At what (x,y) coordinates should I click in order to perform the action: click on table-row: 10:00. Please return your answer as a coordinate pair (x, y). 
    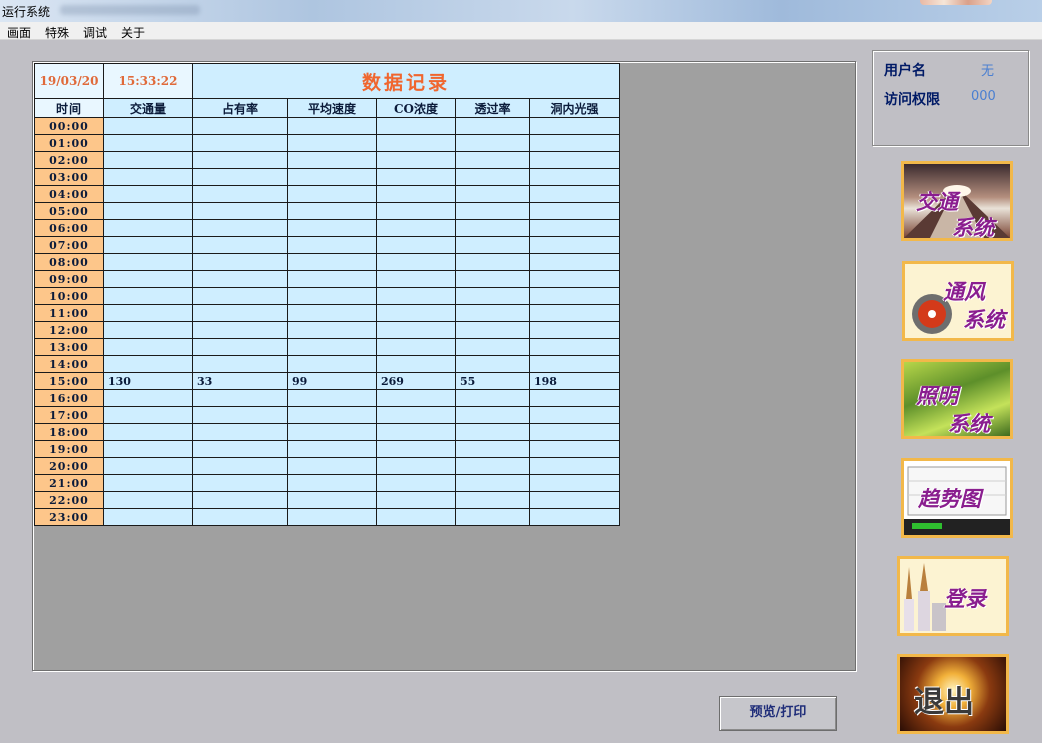
    Looking at the image, I should click on (327, 296).